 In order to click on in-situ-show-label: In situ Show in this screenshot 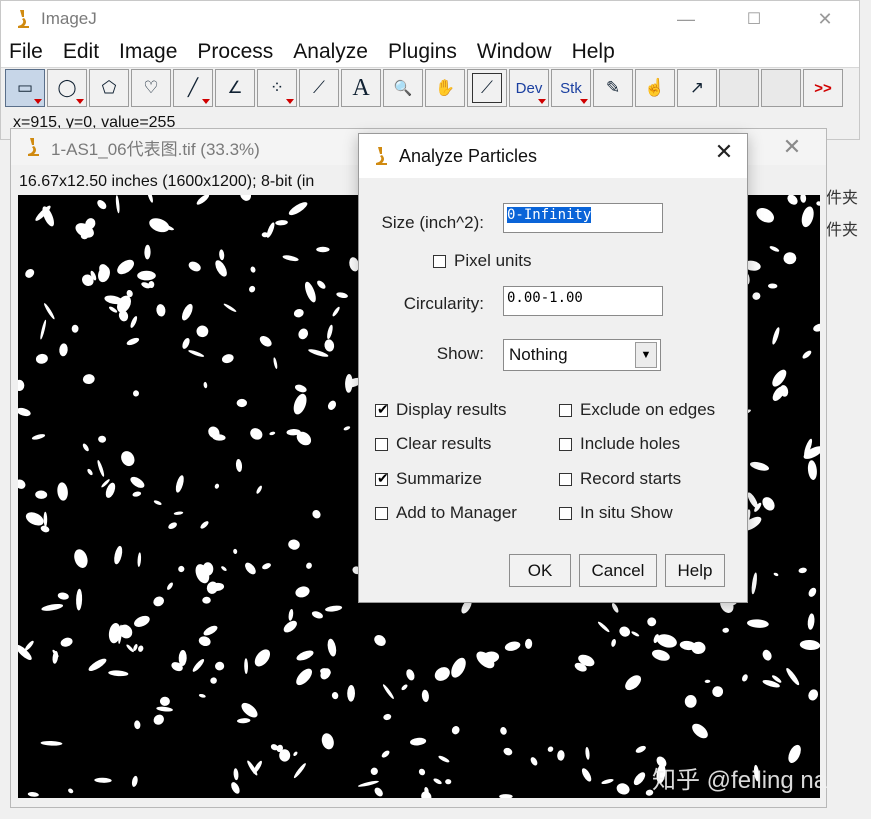, I will do `click(626, 512)`.